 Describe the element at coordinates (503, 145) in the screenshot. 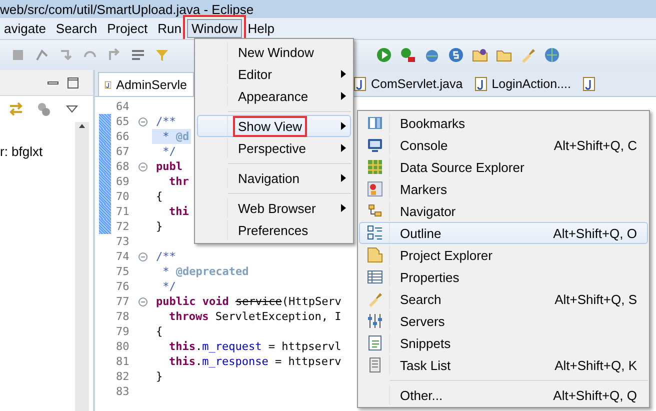

I see `menu-item: Console Alt+Shift+Q, C` at that location.